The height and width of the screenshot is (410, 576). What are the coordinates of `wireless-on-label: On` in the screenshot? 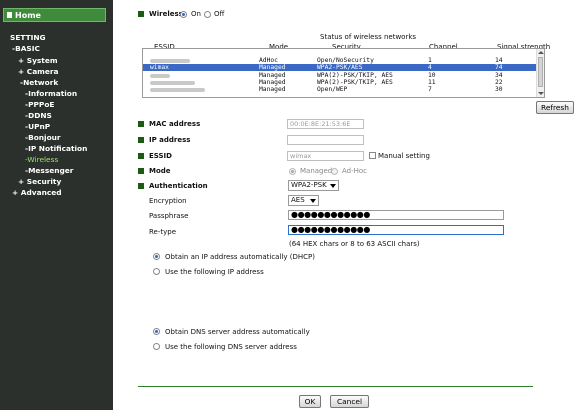 It's located at (196, 14).